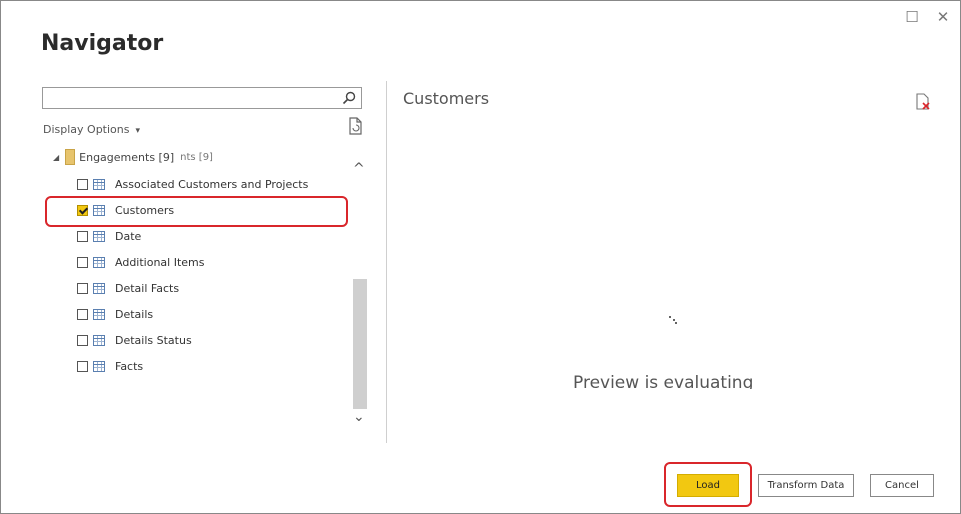  I want to click on list-item-label: Additional Items, so click(160, 262).